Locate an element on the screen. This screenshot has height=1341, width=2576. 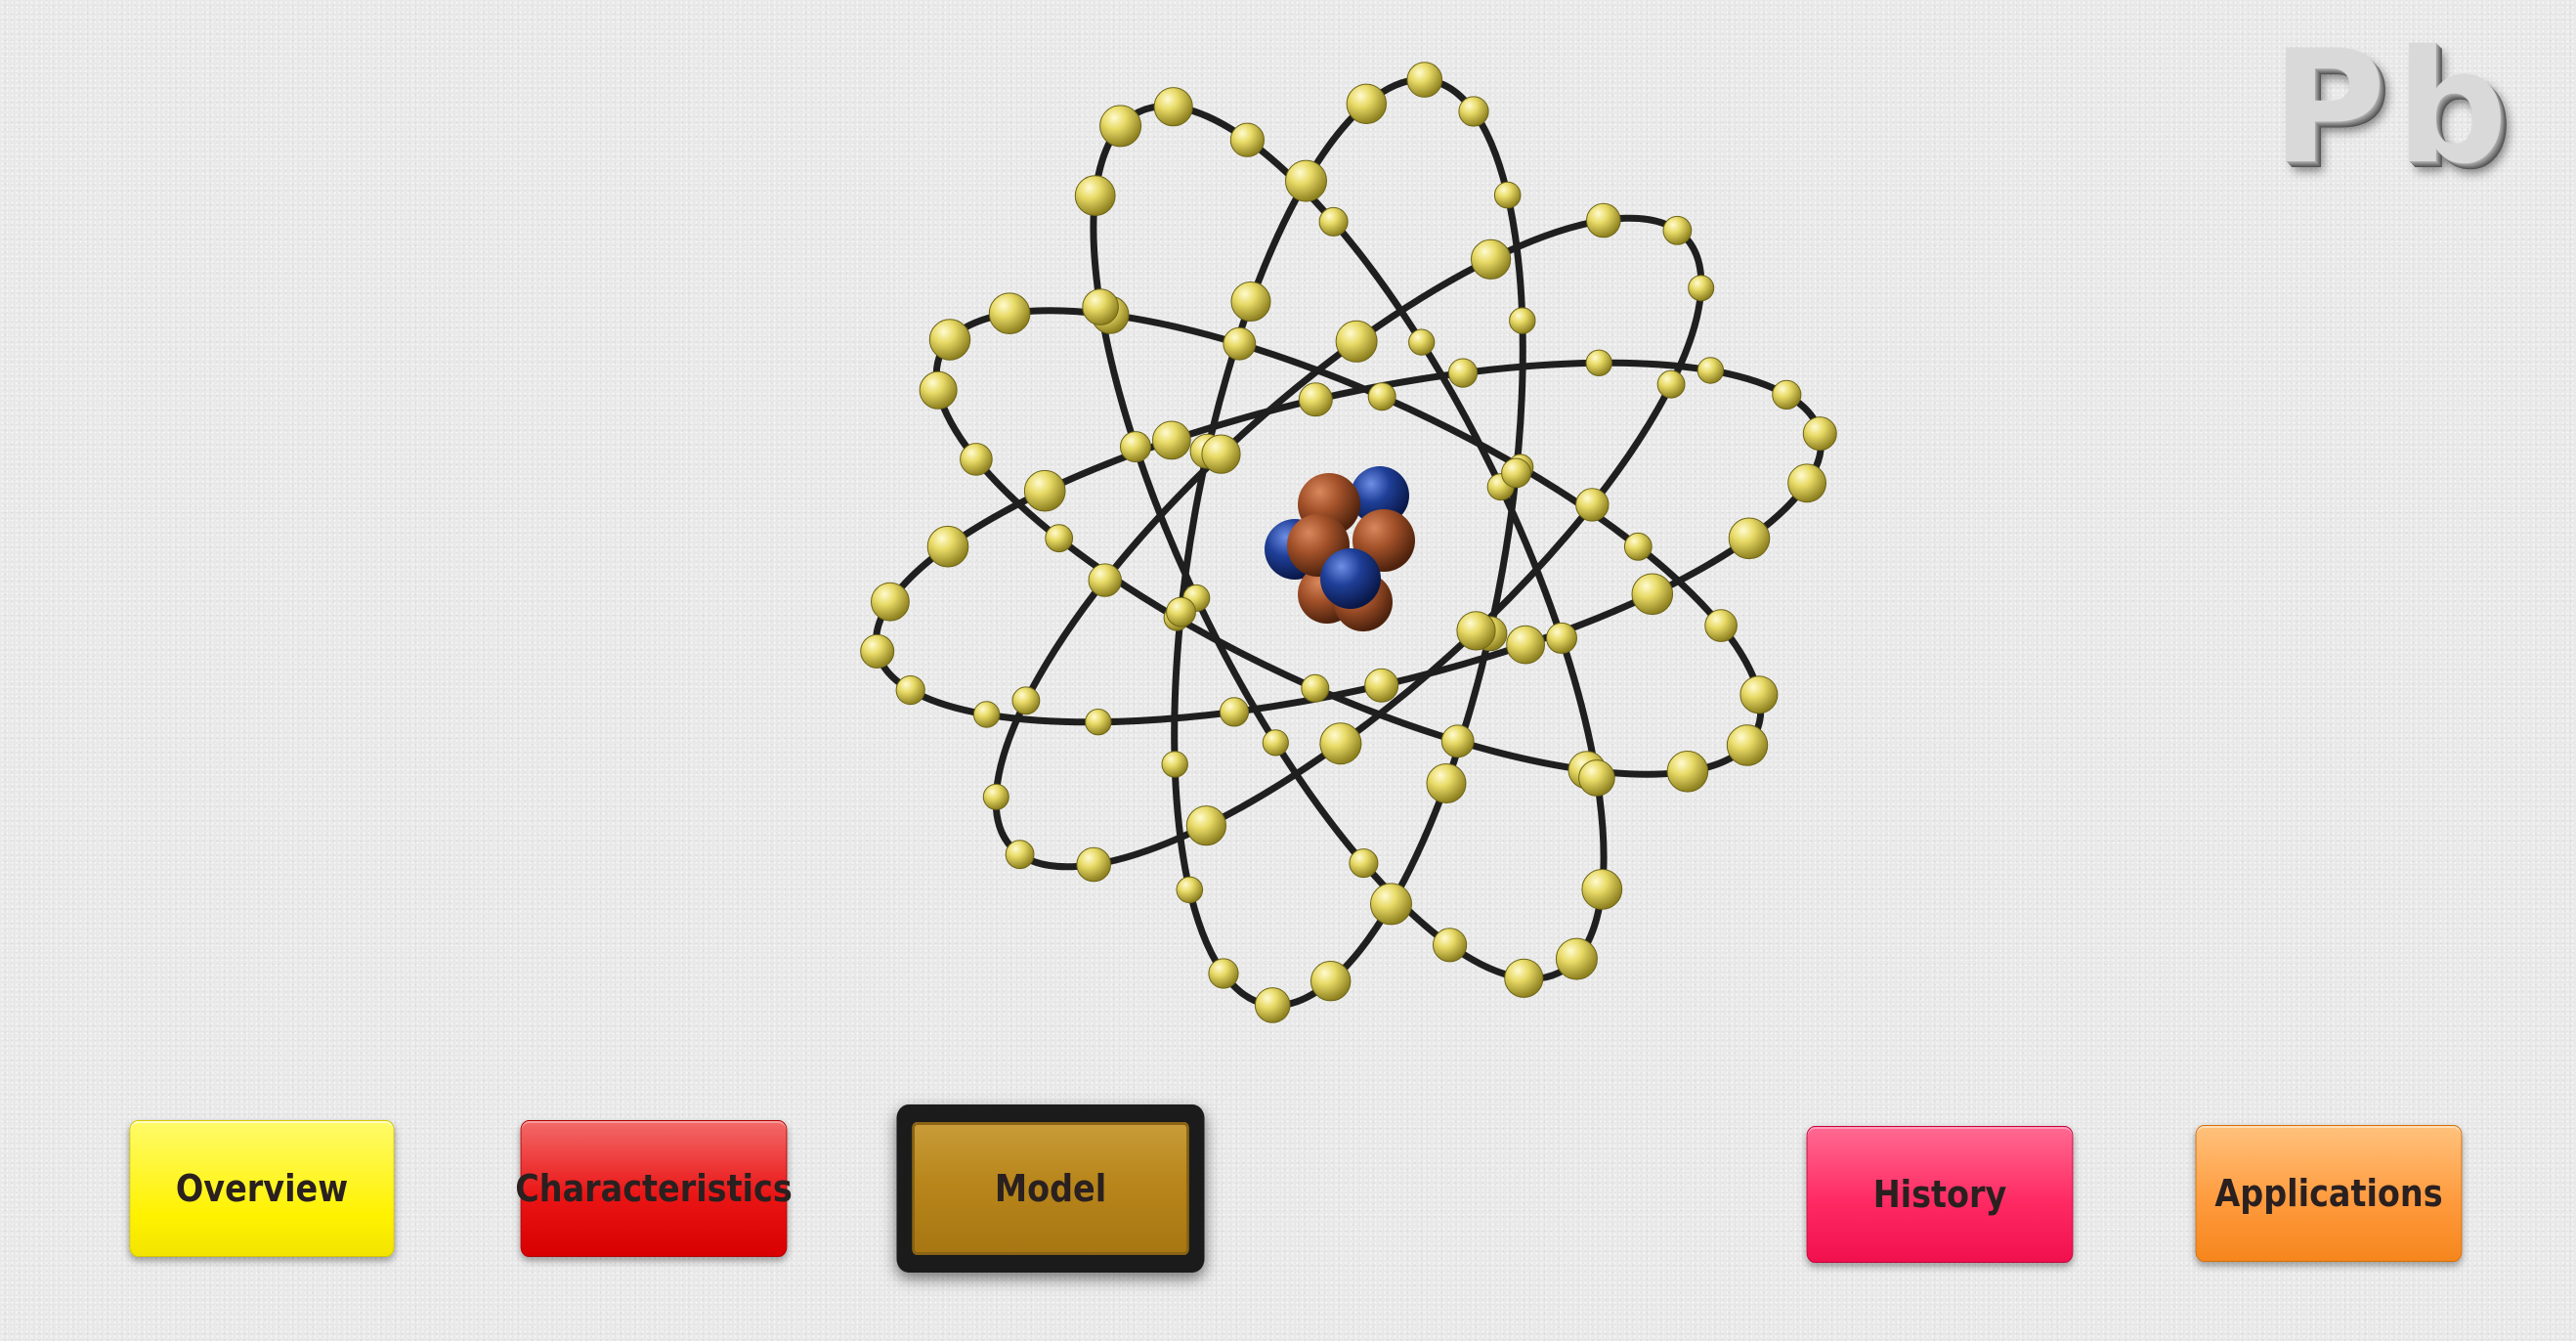
overview-button-label: Overview is located at coordinates (262, 1188).